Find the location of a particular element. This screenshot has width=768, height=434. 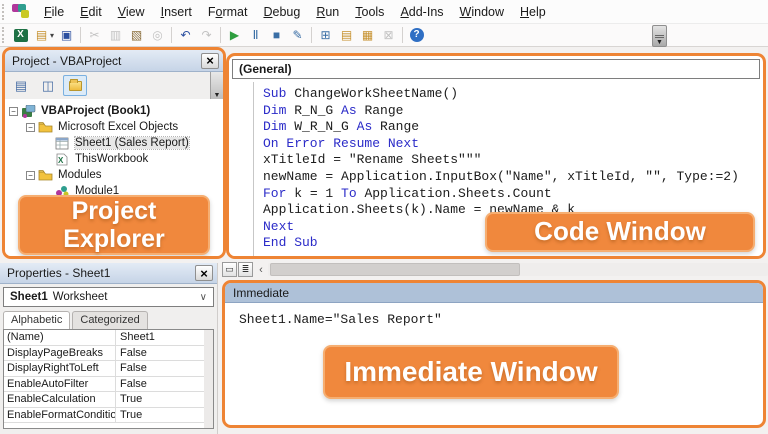

reset-icon: ■ is located at coordinates (276, 35).